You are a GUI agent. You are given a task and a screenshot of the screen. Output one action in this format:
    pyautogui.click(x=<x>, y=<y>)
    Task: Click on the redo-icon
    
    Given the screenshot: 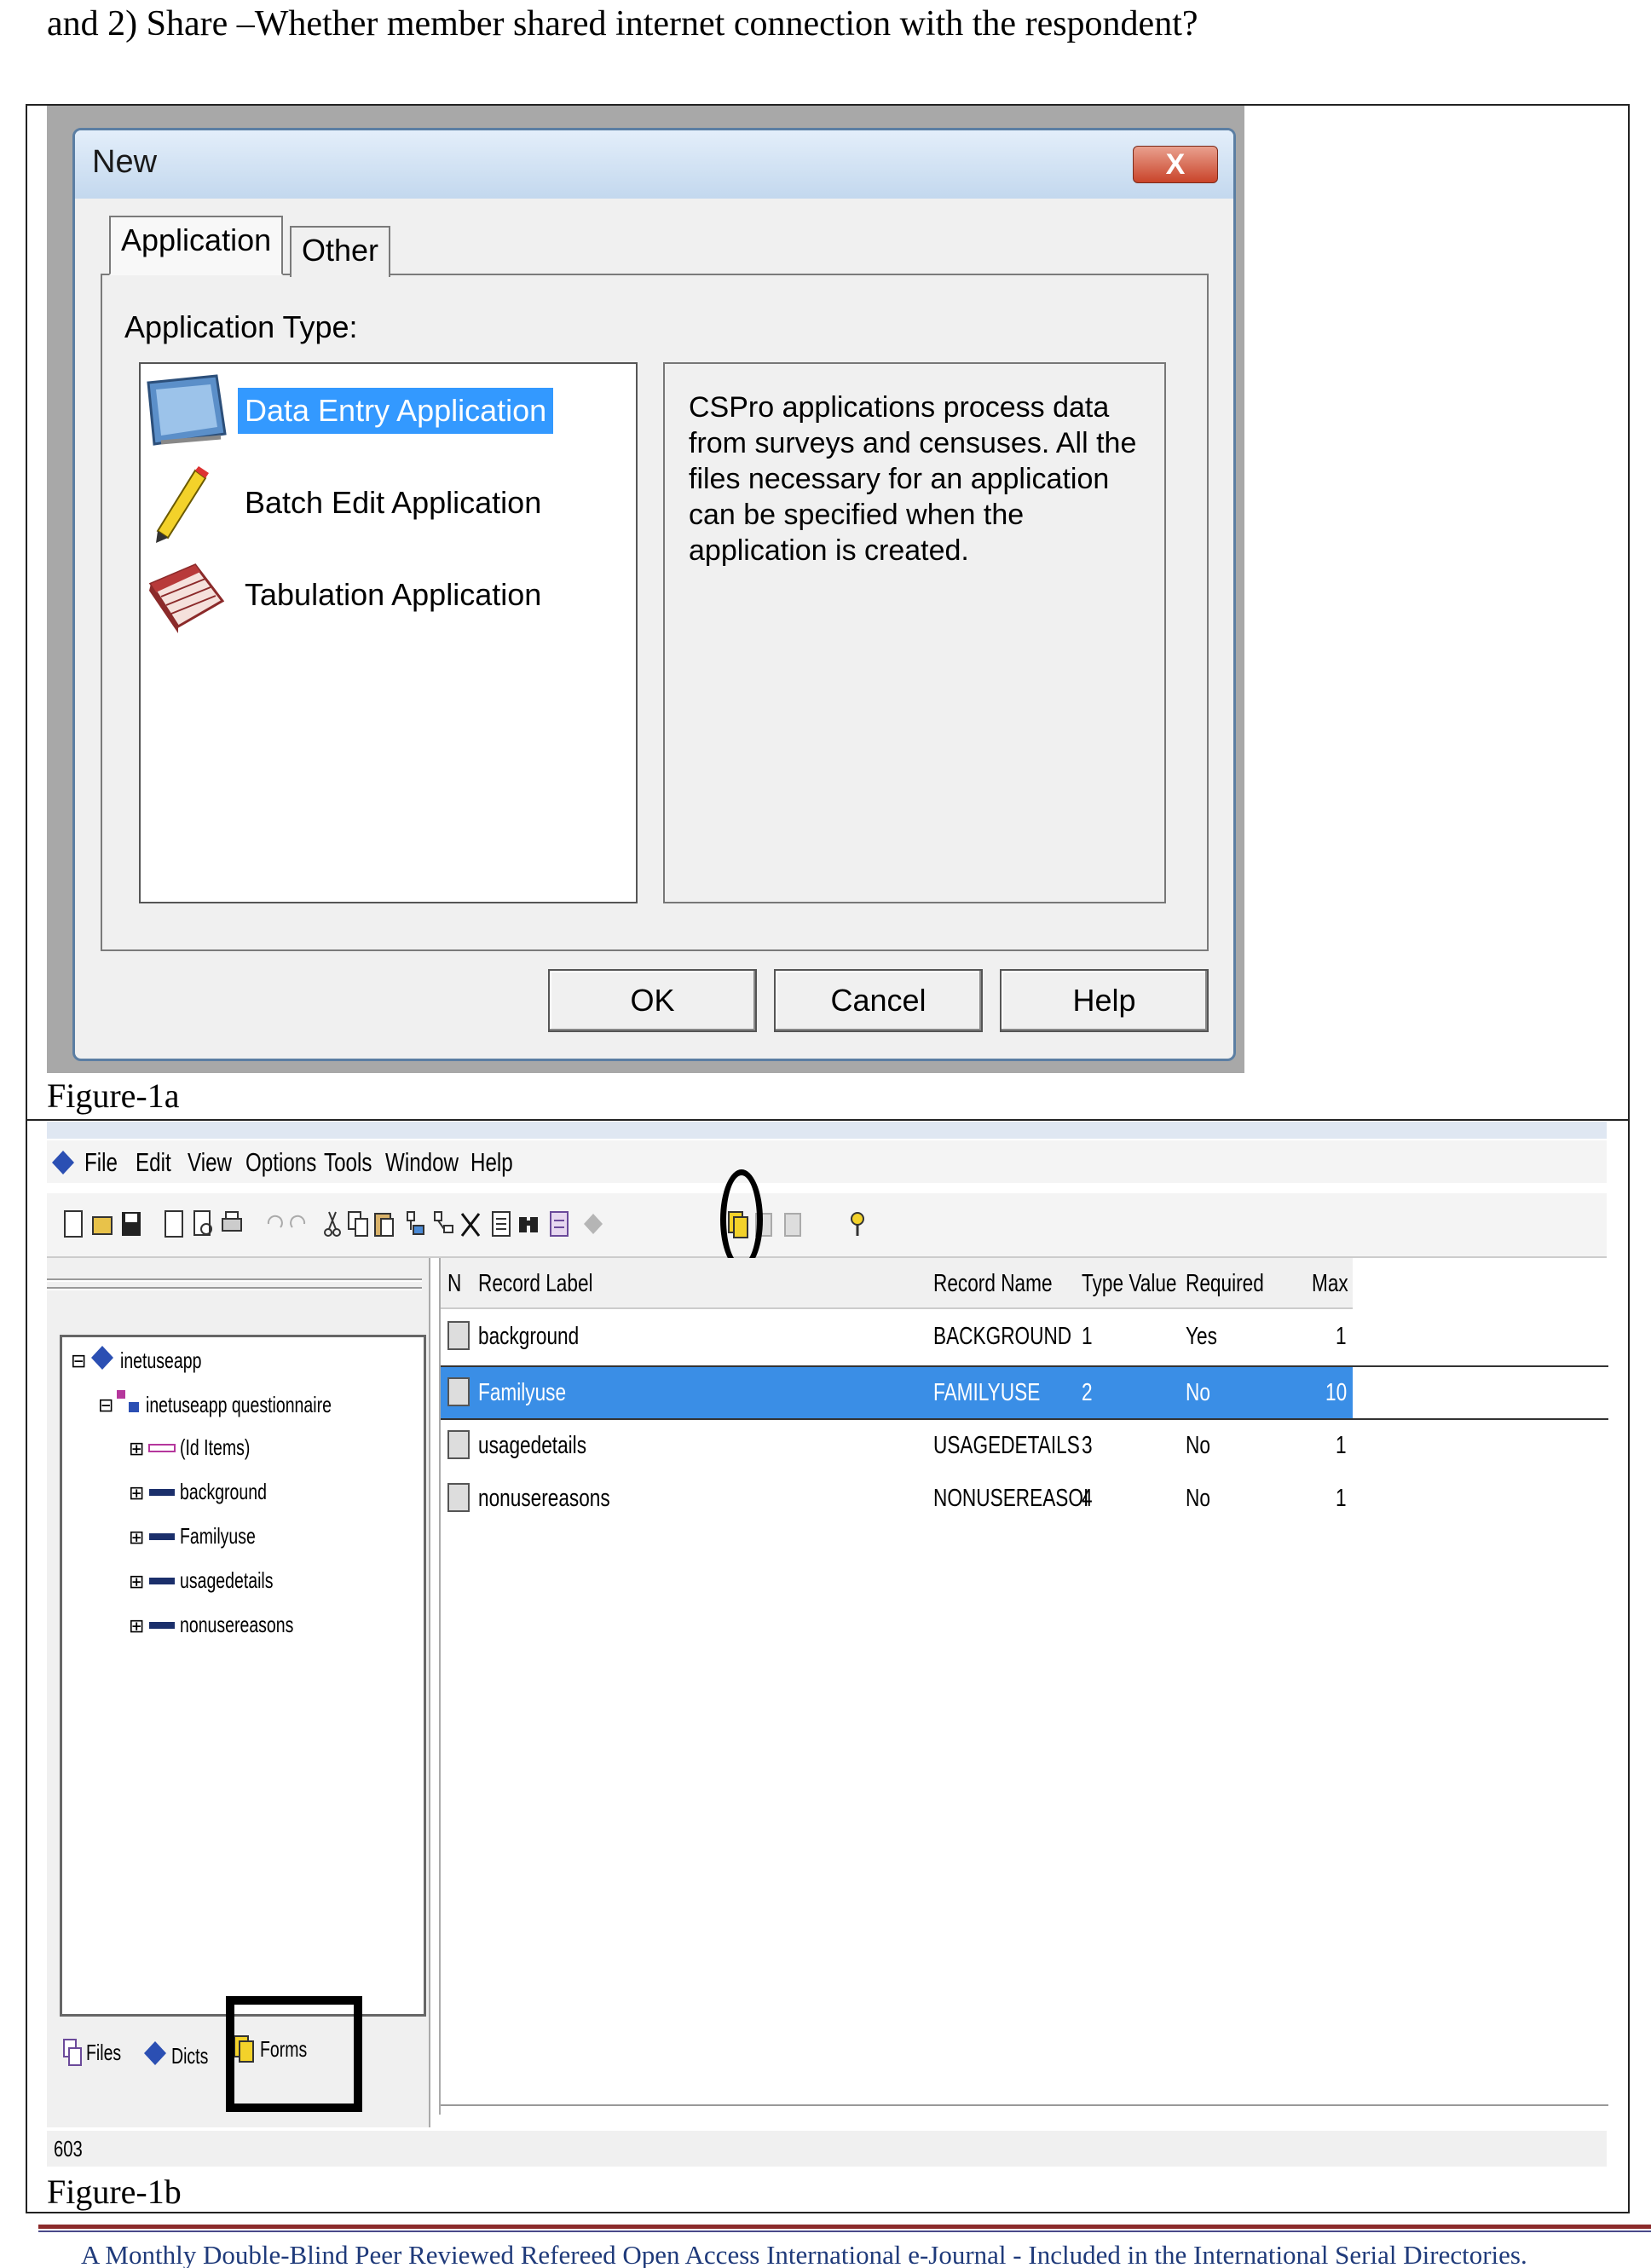 What is the action you would take?
    pyautogui.click(x=298, y=1224)
    